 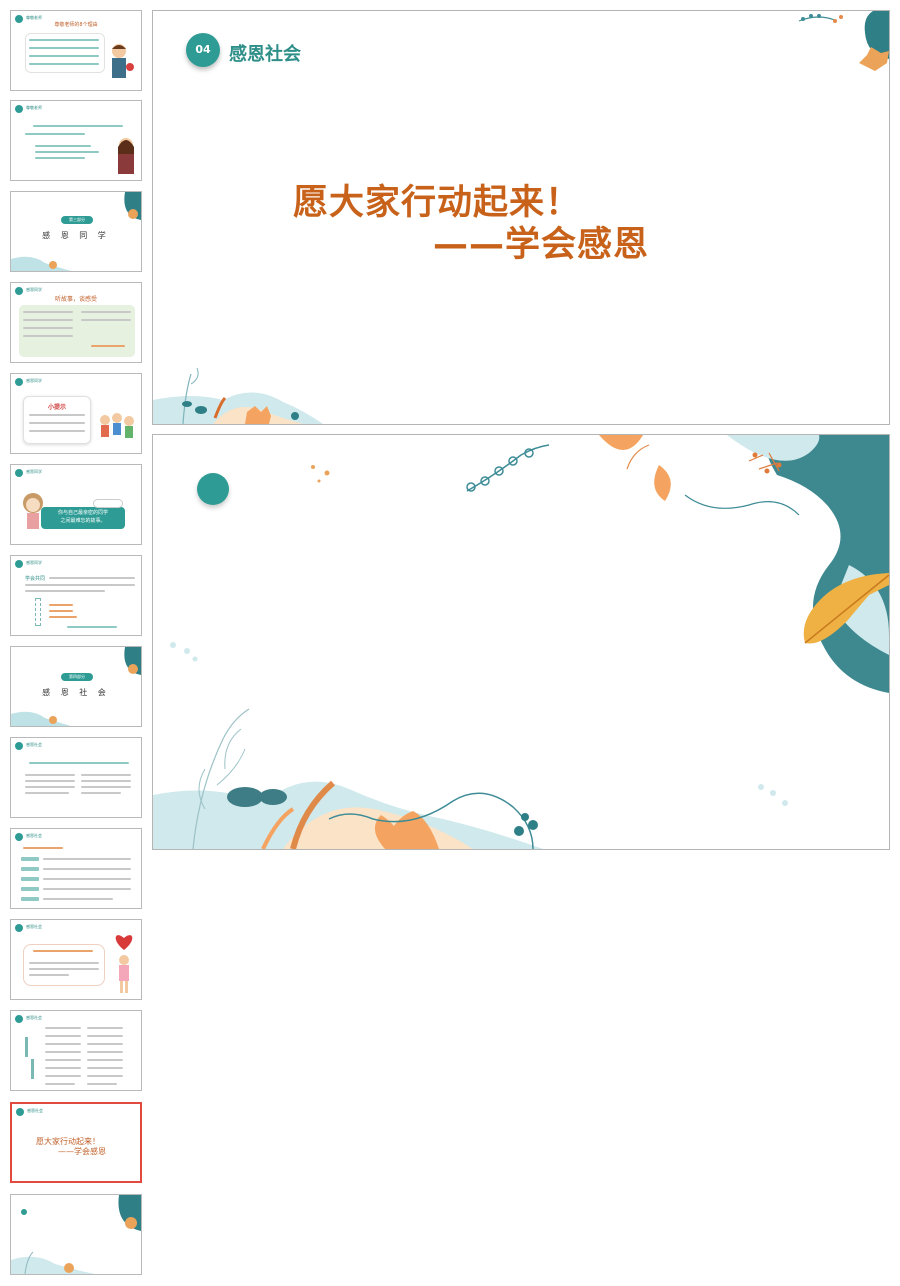 I want to click on slide-thumbnail-13: 感恩社会 愿大家行动起来！ ——学会感恩, so click(x=76, y=1142).